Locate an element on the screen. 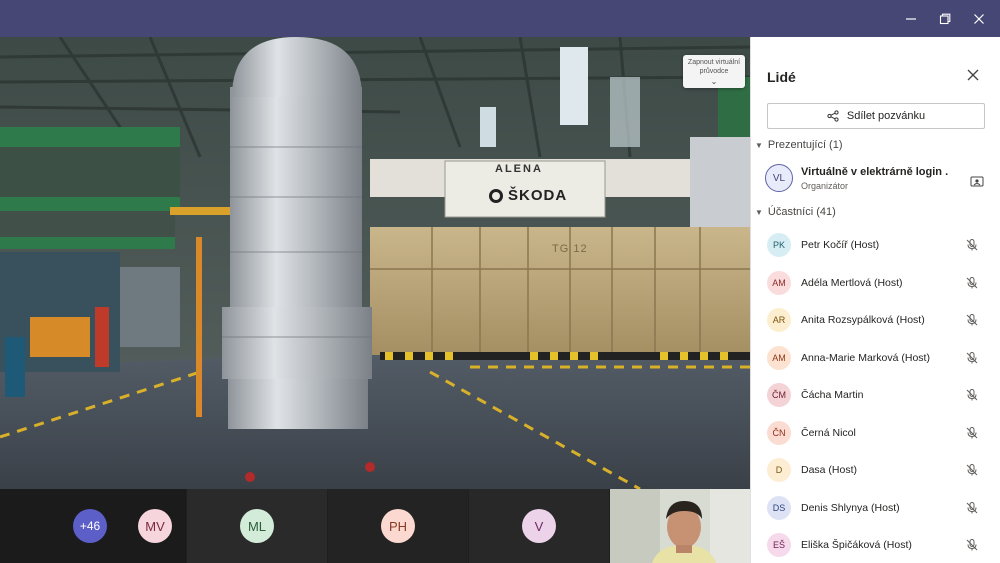 The width and height of the screenshot is (1000, 563). participant-name: Čácha Martin is located at coordinates (832, 395).